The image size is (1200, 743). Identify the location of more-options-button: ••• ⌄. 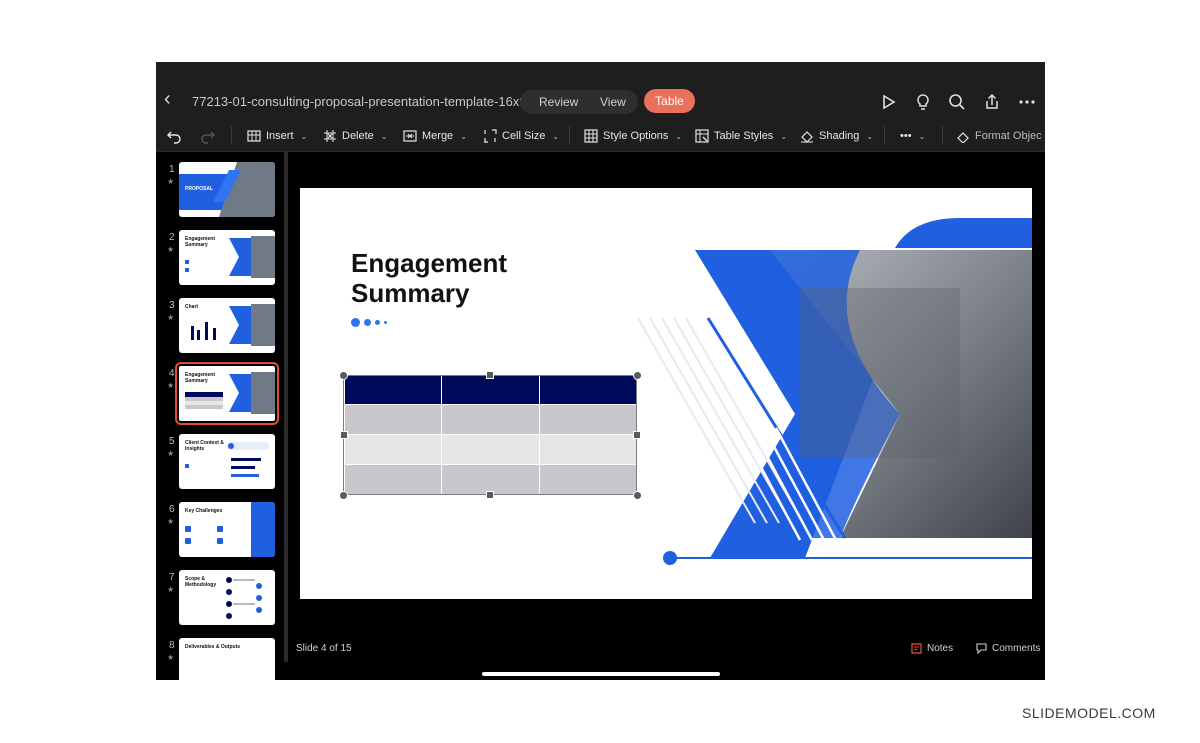
(912, 136).